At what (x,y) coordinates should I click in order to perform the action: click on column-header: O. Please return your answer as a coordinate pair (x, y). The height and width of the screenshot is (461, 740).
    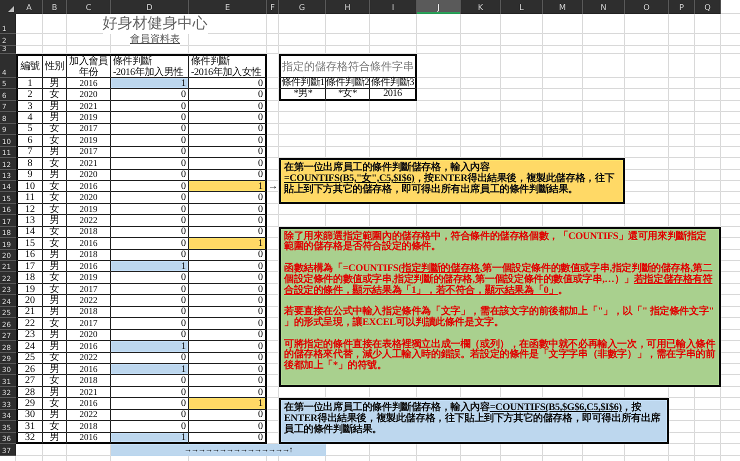
    Looking at the image, I should click on (647, 7).